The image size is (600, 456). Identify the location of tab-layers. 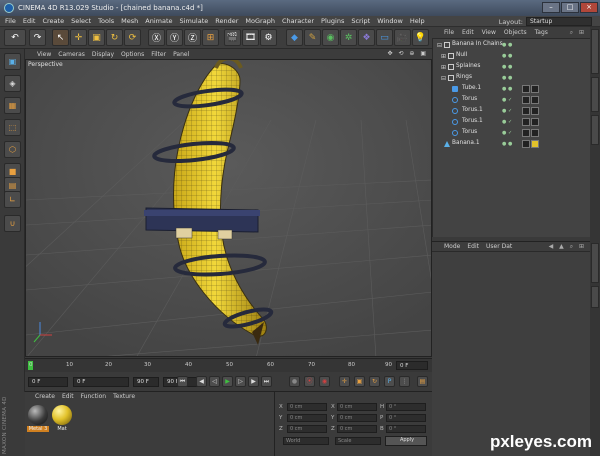
(595, 297).